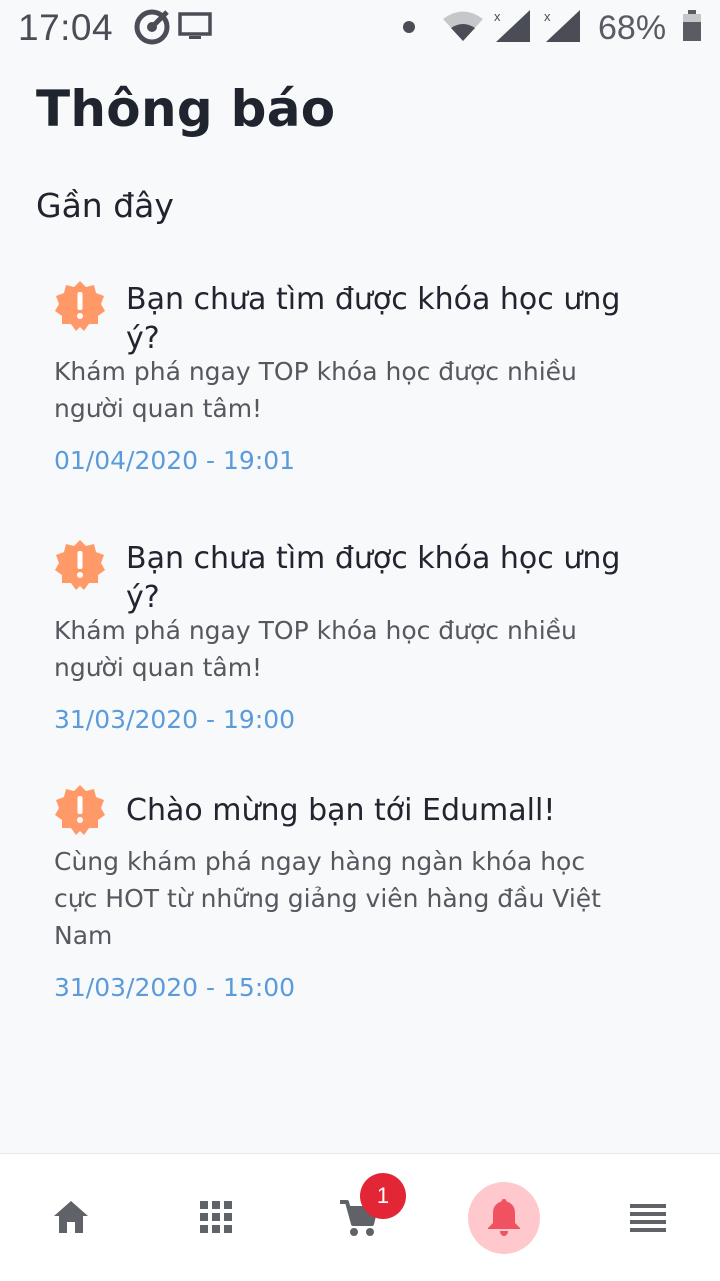 The width and height of the screenshot is (720, 1281). I want to click on nav-cart, so click(358, 1217).